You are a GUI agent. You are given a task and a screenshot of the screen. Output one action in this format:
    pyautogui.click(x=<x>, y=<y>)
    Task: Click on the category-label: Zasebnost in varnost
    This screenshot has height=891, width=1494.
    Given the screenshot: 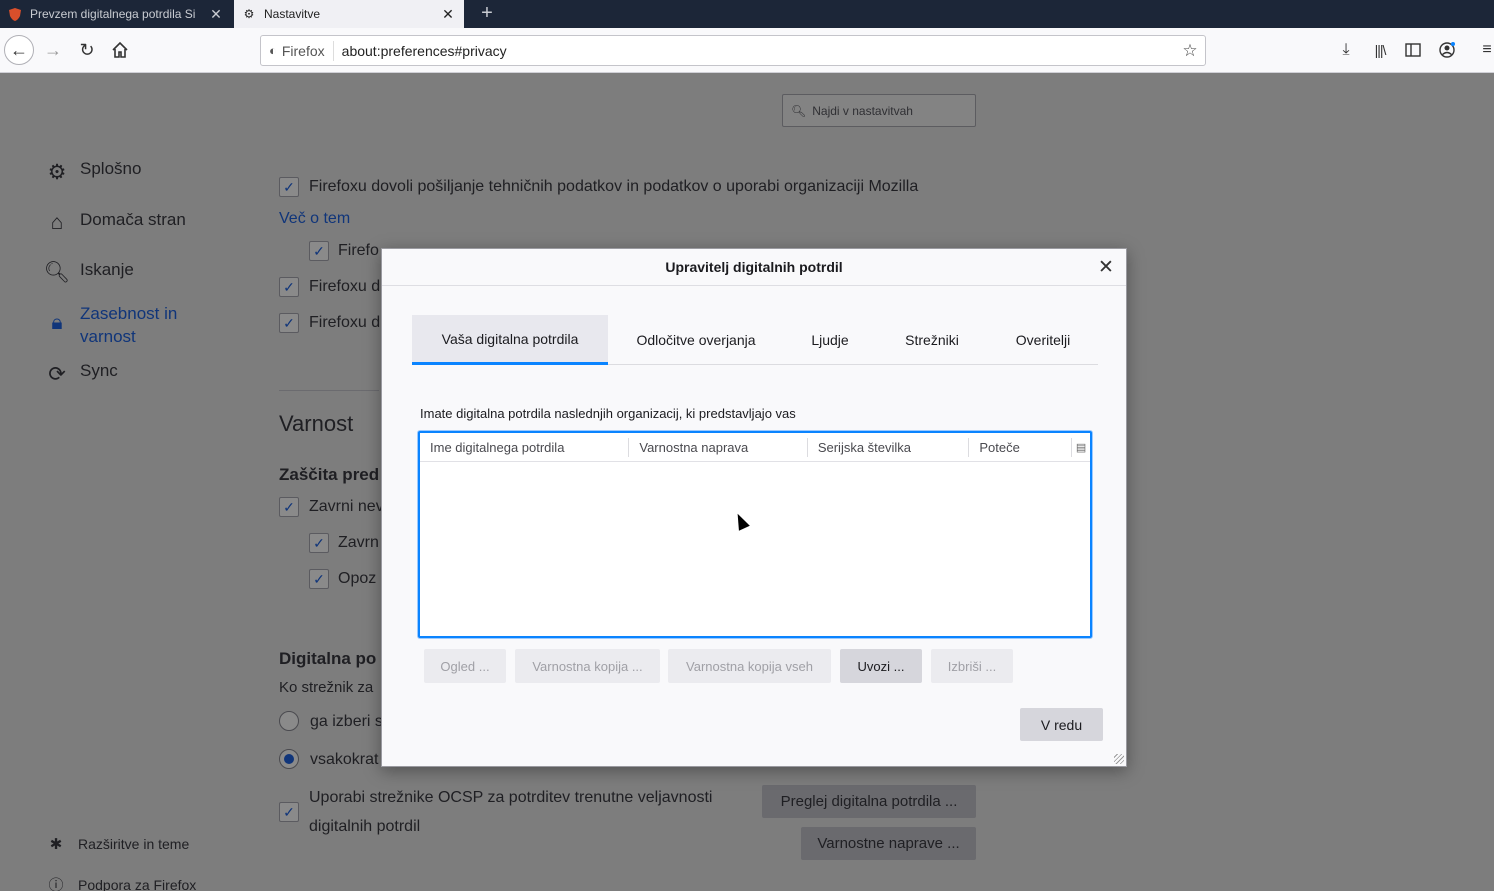 What is the action you would take?
    pyautogui.click(x=129, y=325)
    